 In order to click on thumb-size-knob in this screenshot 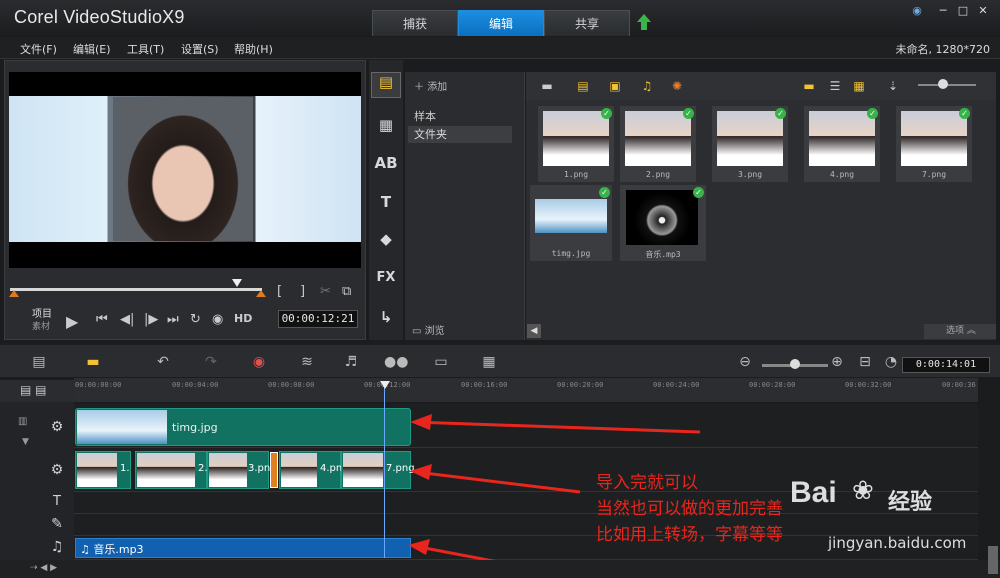, I will do `click(943, 84)`.